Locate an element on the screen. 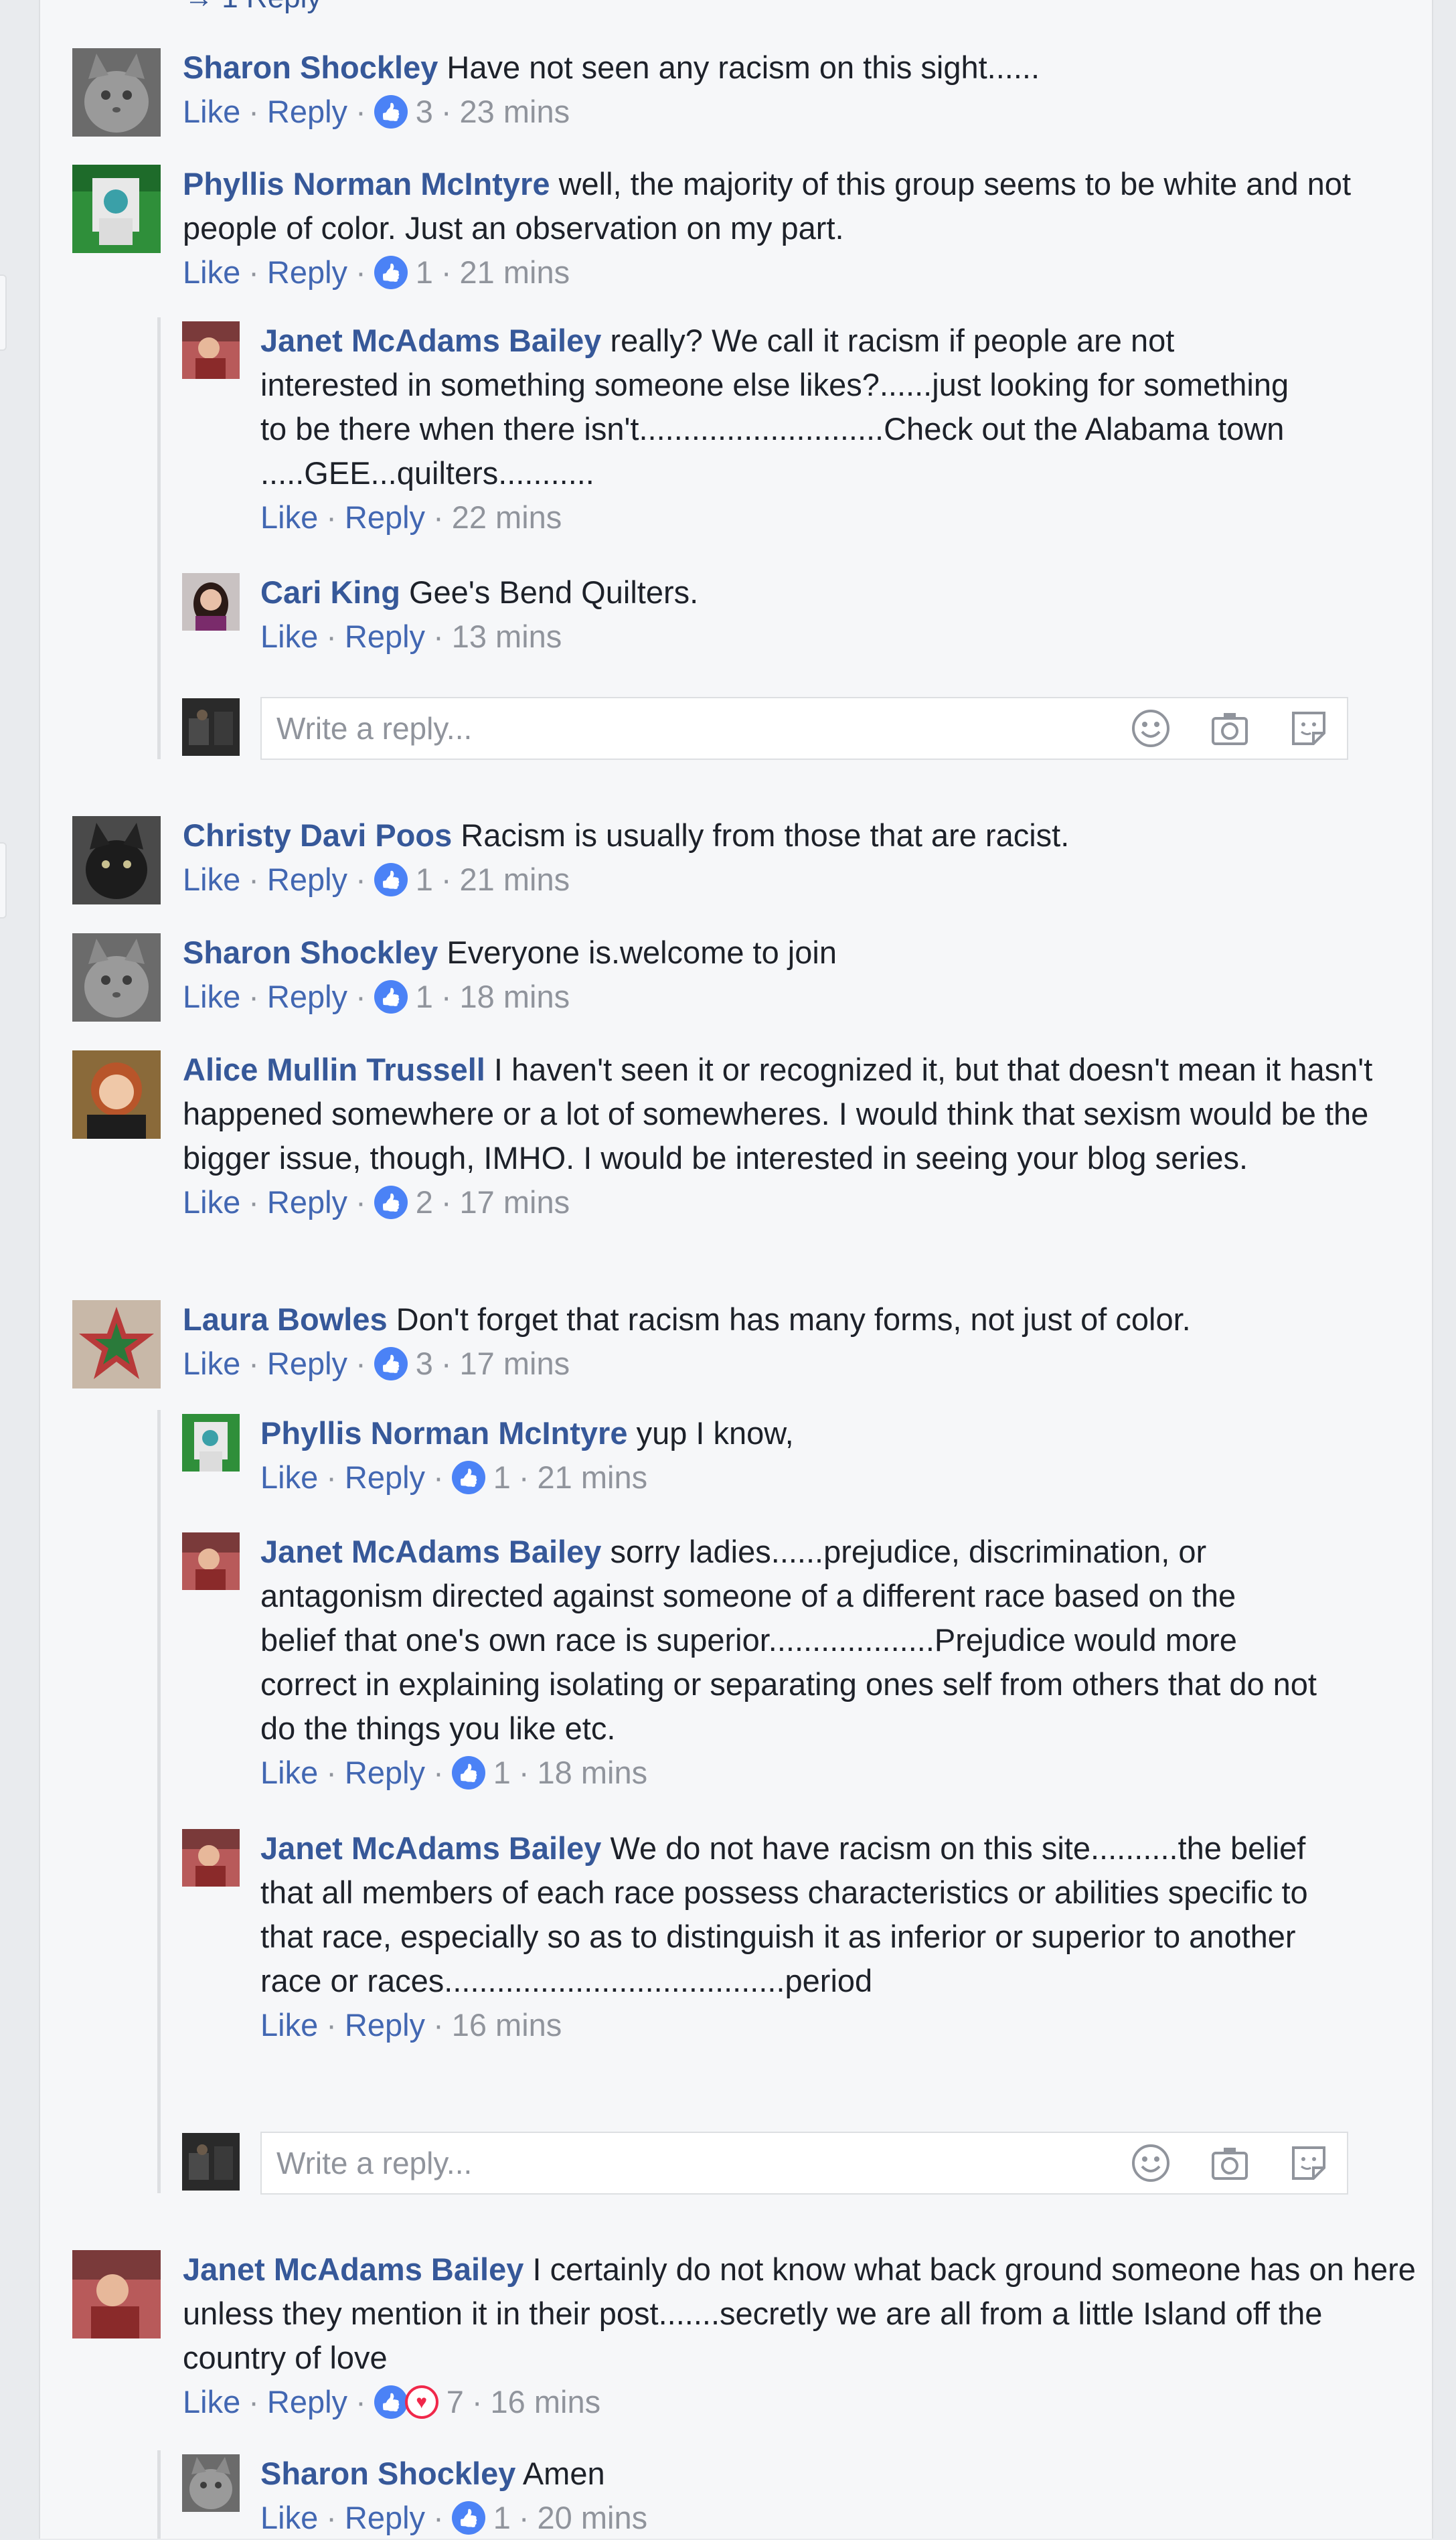  timestamp: 22 mins is located at coordinates (507, 517).